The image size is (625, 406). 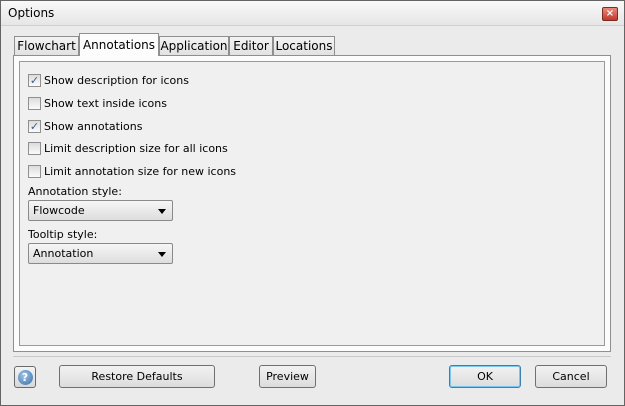 I want to click on cancel-button: Cancel, so click(x=571, y=376).